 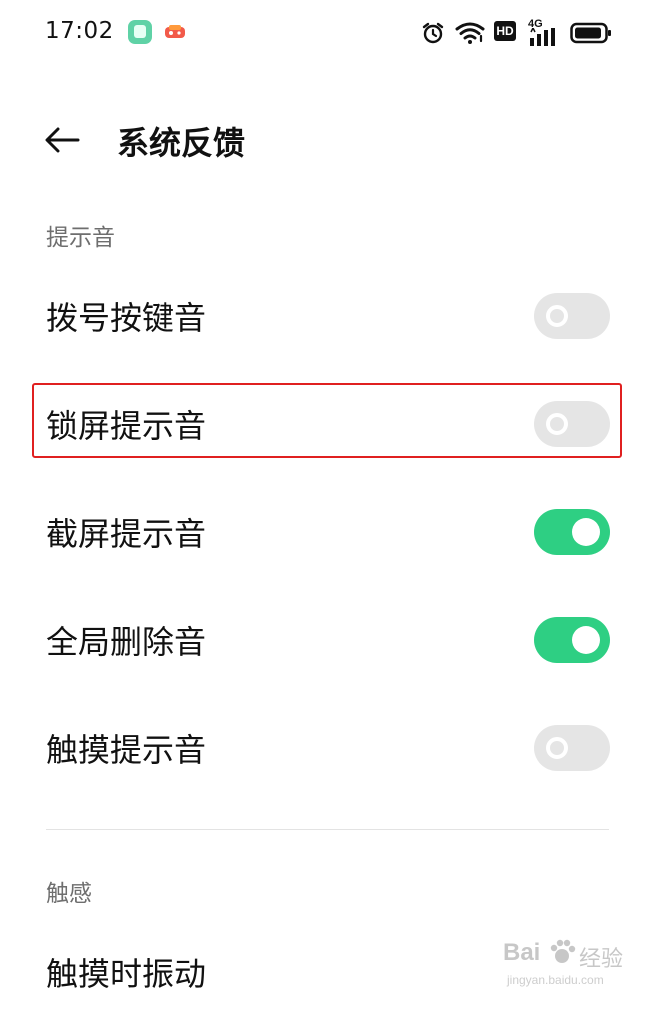 What do you see at coordinates (470, 33) in the screenshot?
I see `wifi-icon` at bounding box center [470, 33].